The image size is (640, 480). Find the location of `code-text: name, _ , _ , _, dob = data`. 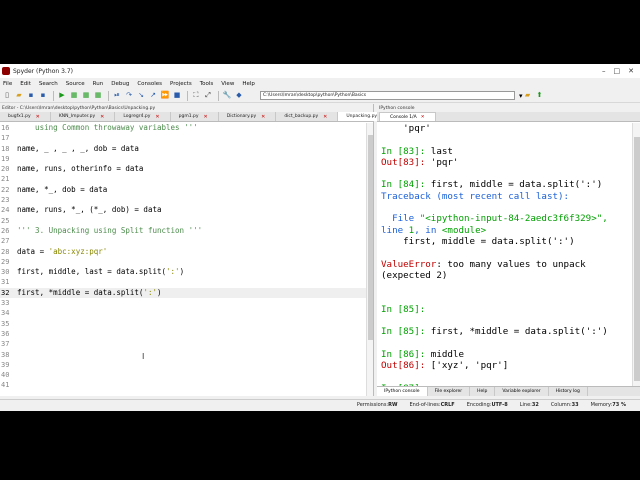

code-text: name, _ , _ , _, dob = data is located at coordinates (78, 148).